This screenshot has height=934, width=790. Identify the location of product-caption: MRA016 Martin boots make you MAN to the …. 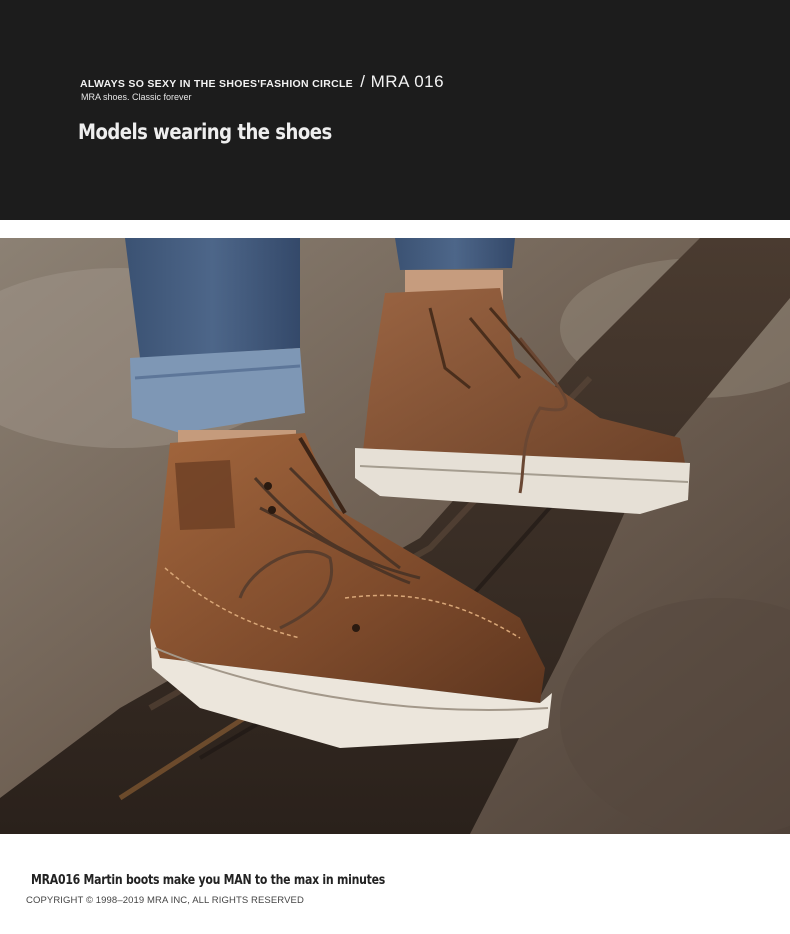
(208, 880).